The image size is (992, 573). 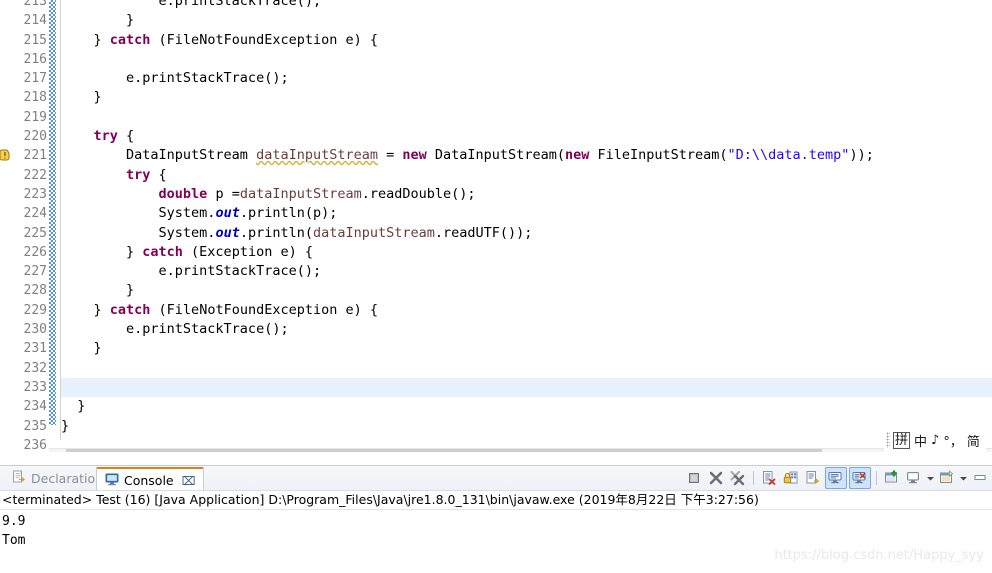 I want to click on line-number: 219, so click(x=35, y=117).